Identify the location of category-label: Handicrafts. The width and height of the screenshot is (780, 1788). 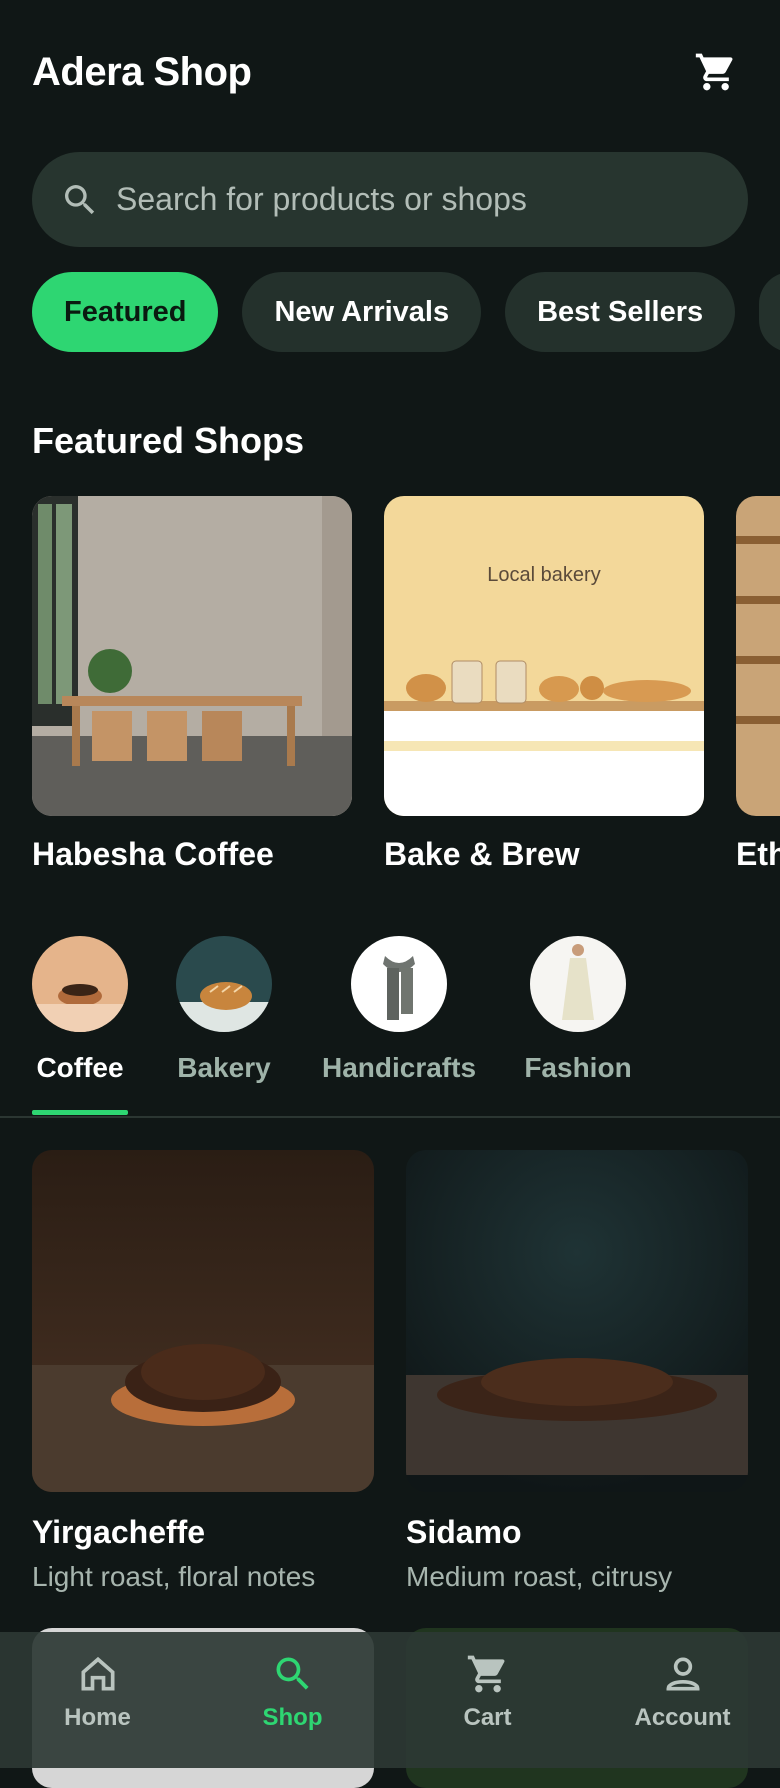
(399, 1067).